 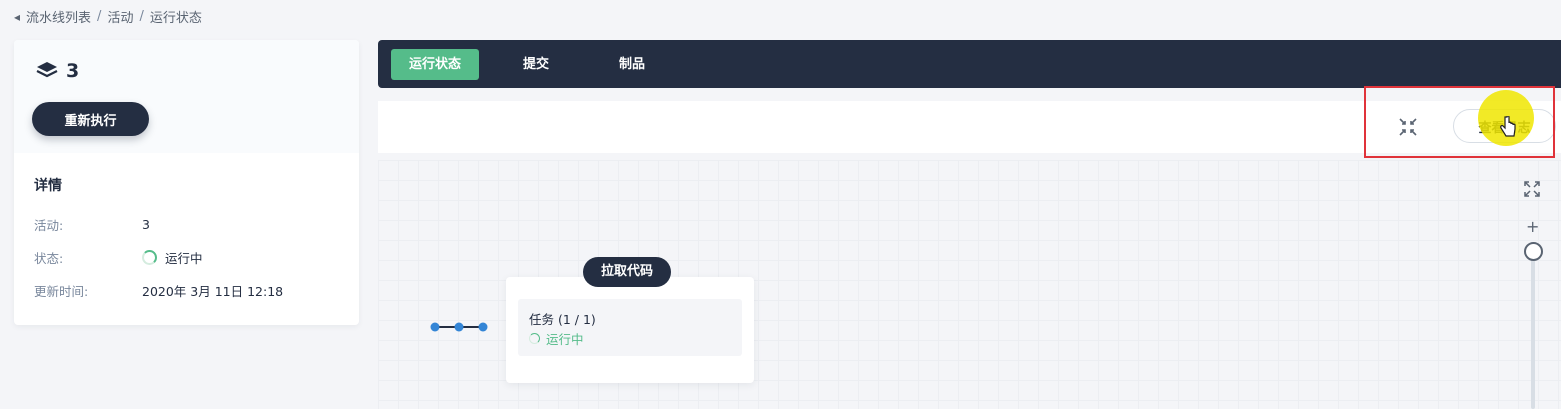 What do you see at coordinates (1533, 332) in the screenshot?
I see `zoom-slider-track` at bounding box center [1533, 332].